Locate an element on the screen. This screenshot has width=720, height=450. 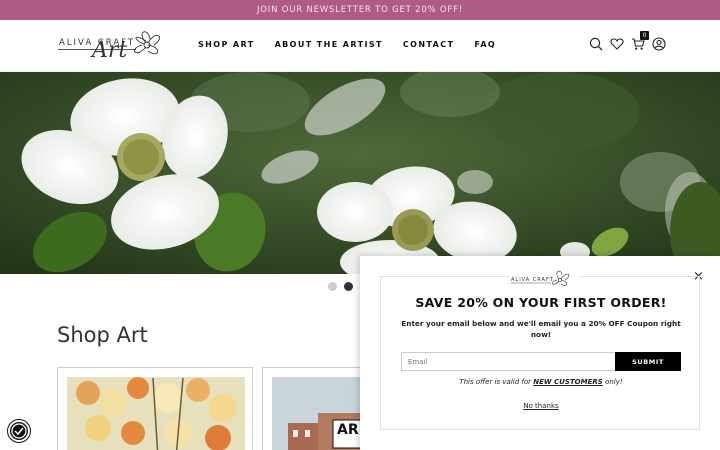
logo-script: Art is located at coordinates (110, 50).